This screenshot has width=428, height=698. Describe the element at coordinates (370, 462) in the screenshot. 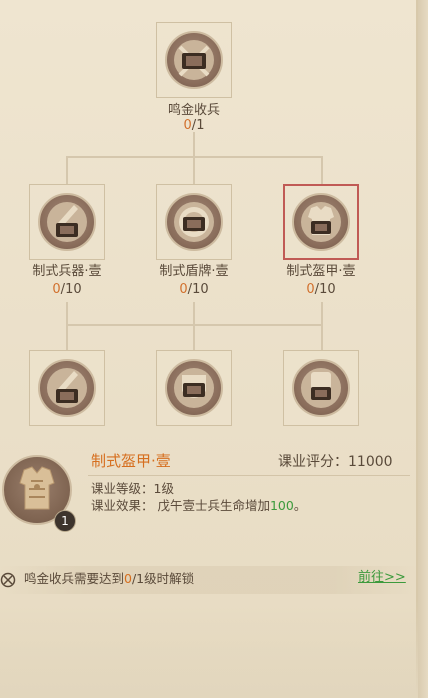

I see `score-value: 11000` at that location.